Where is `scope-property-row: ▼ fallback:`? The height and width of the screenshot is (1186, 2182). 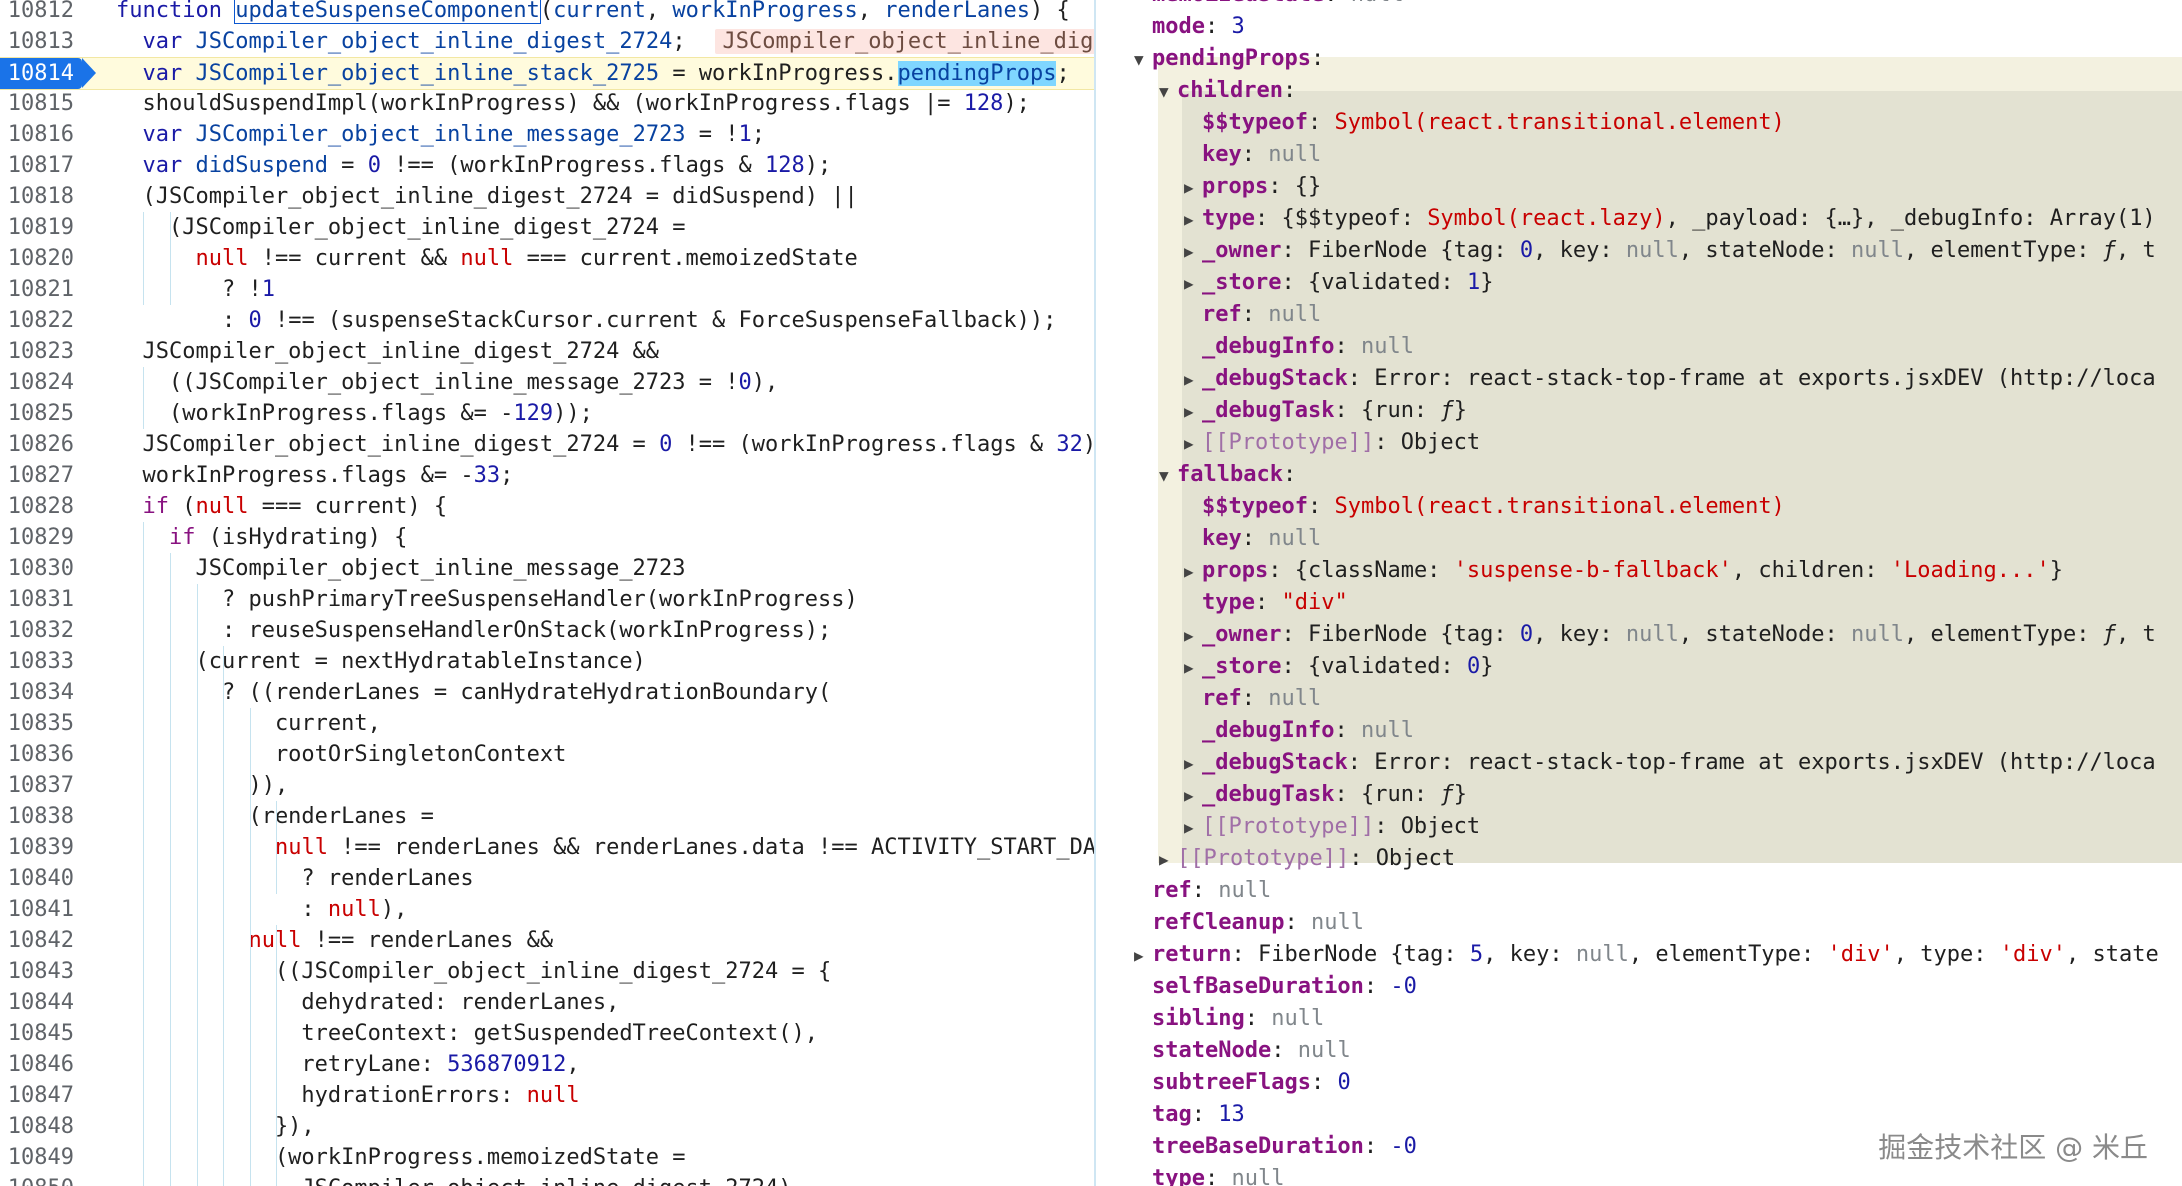 scope-property-row: ▼ fallback: is located at coordinates (1234, 475).